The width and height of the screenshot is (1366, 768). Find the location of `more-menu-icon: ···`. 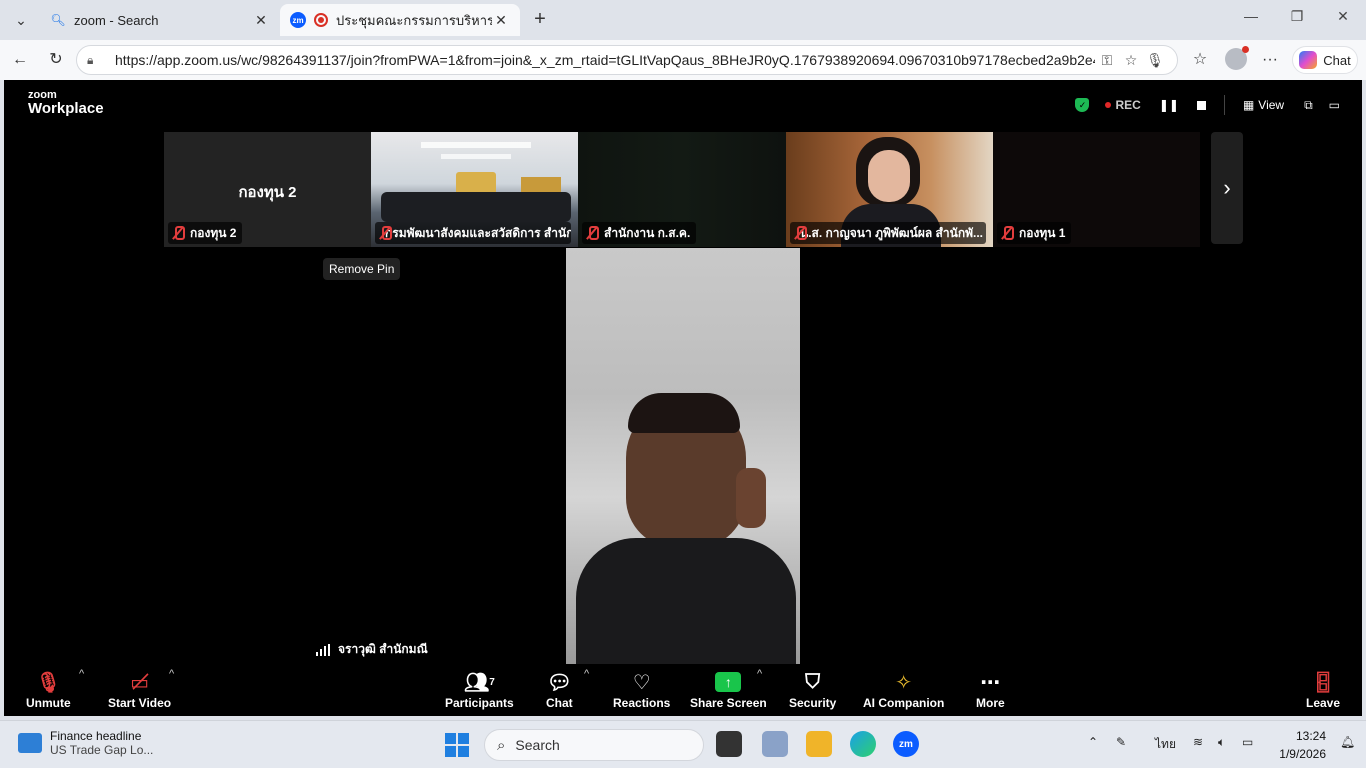

more-menu-icon: ··· is located at coordinates (1270, 60).